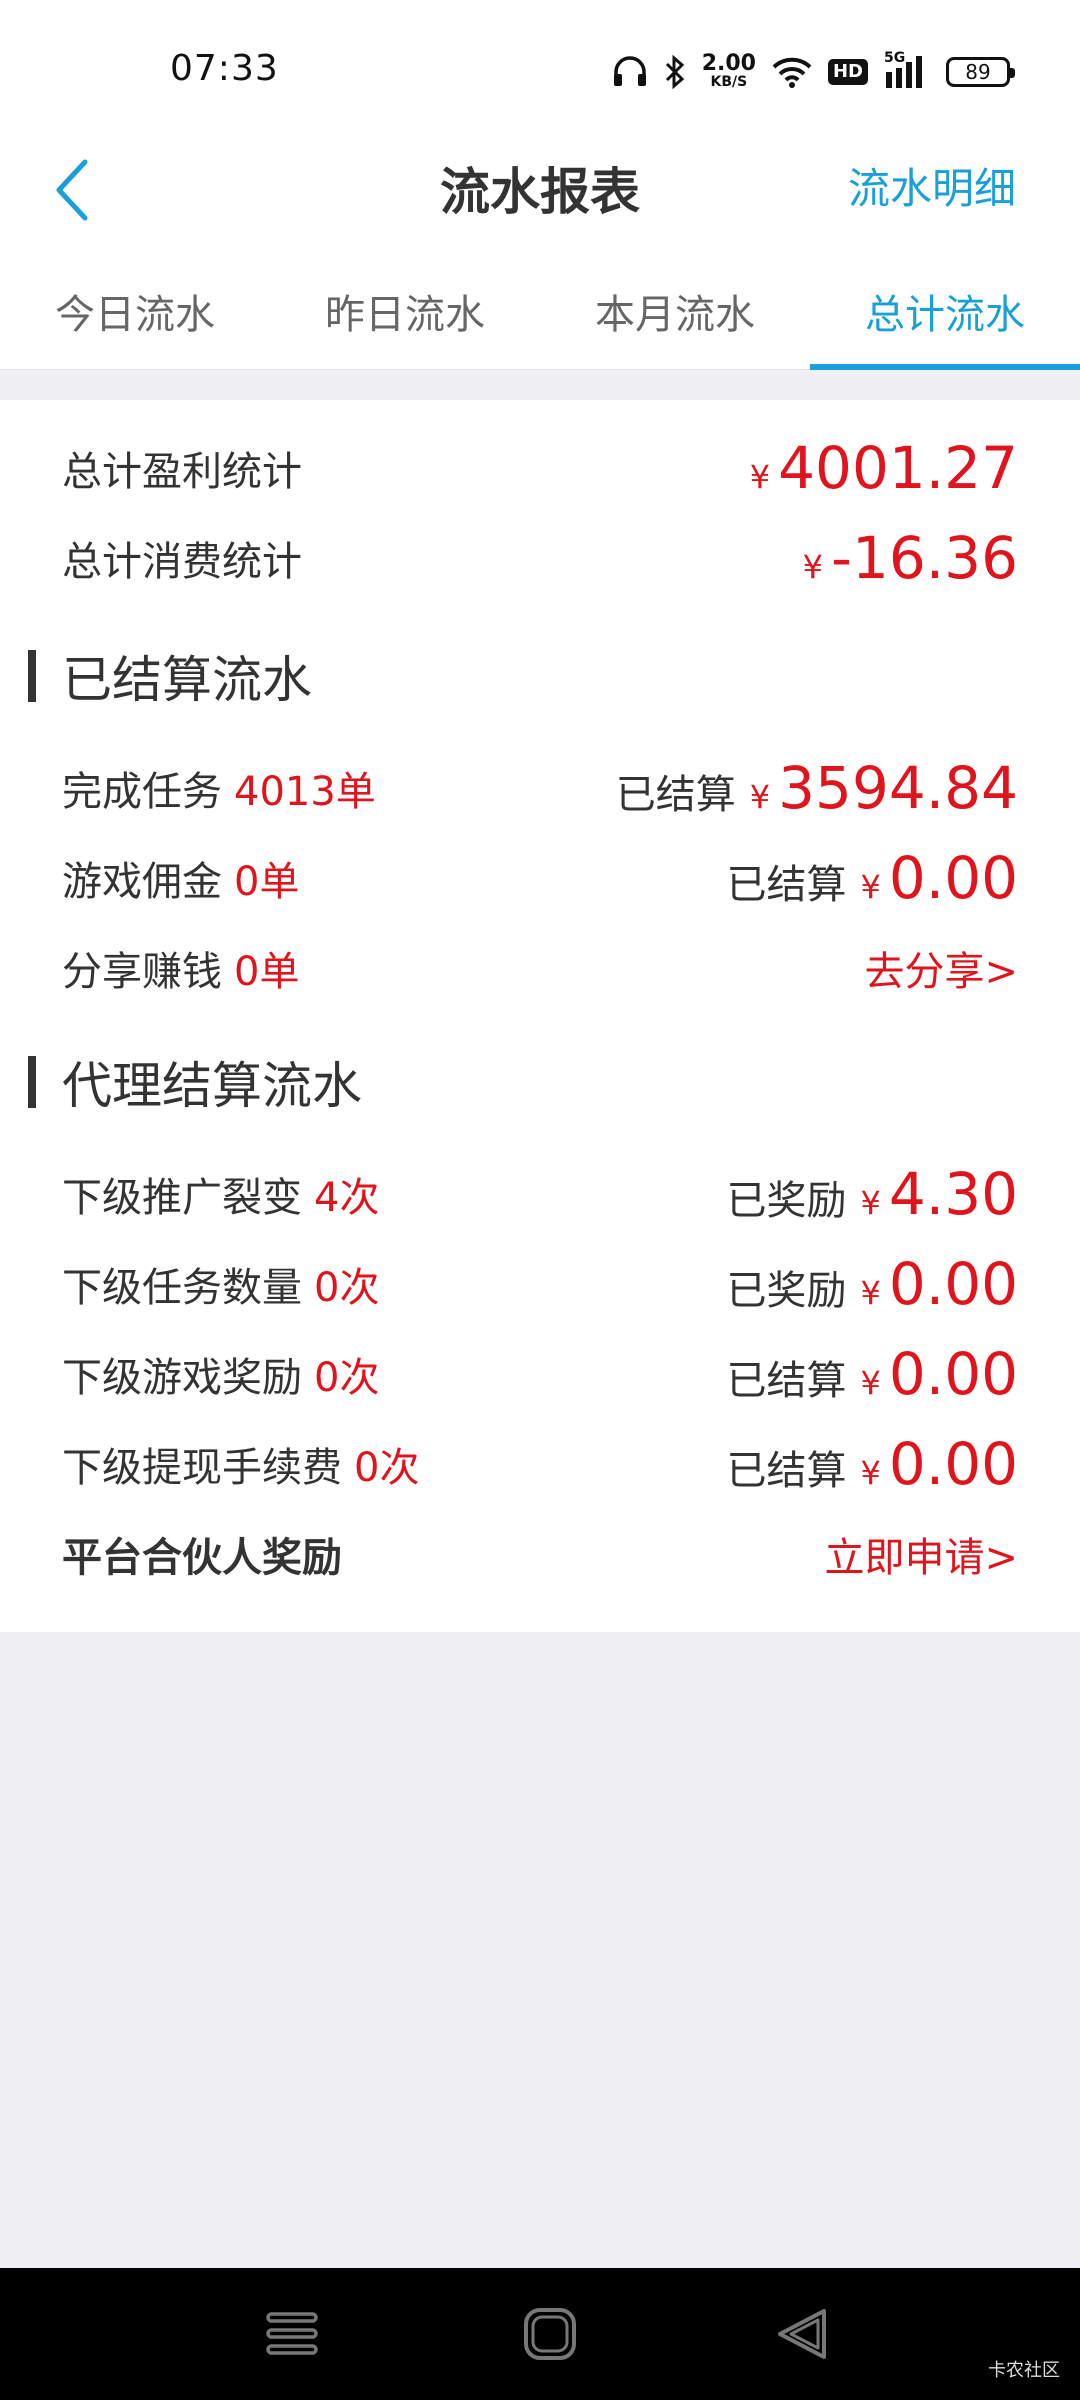 The image size is (1080, 2400). Describe the element at coordinates (630, 72) in the screenshot. I see `headphones-icon` at that location.